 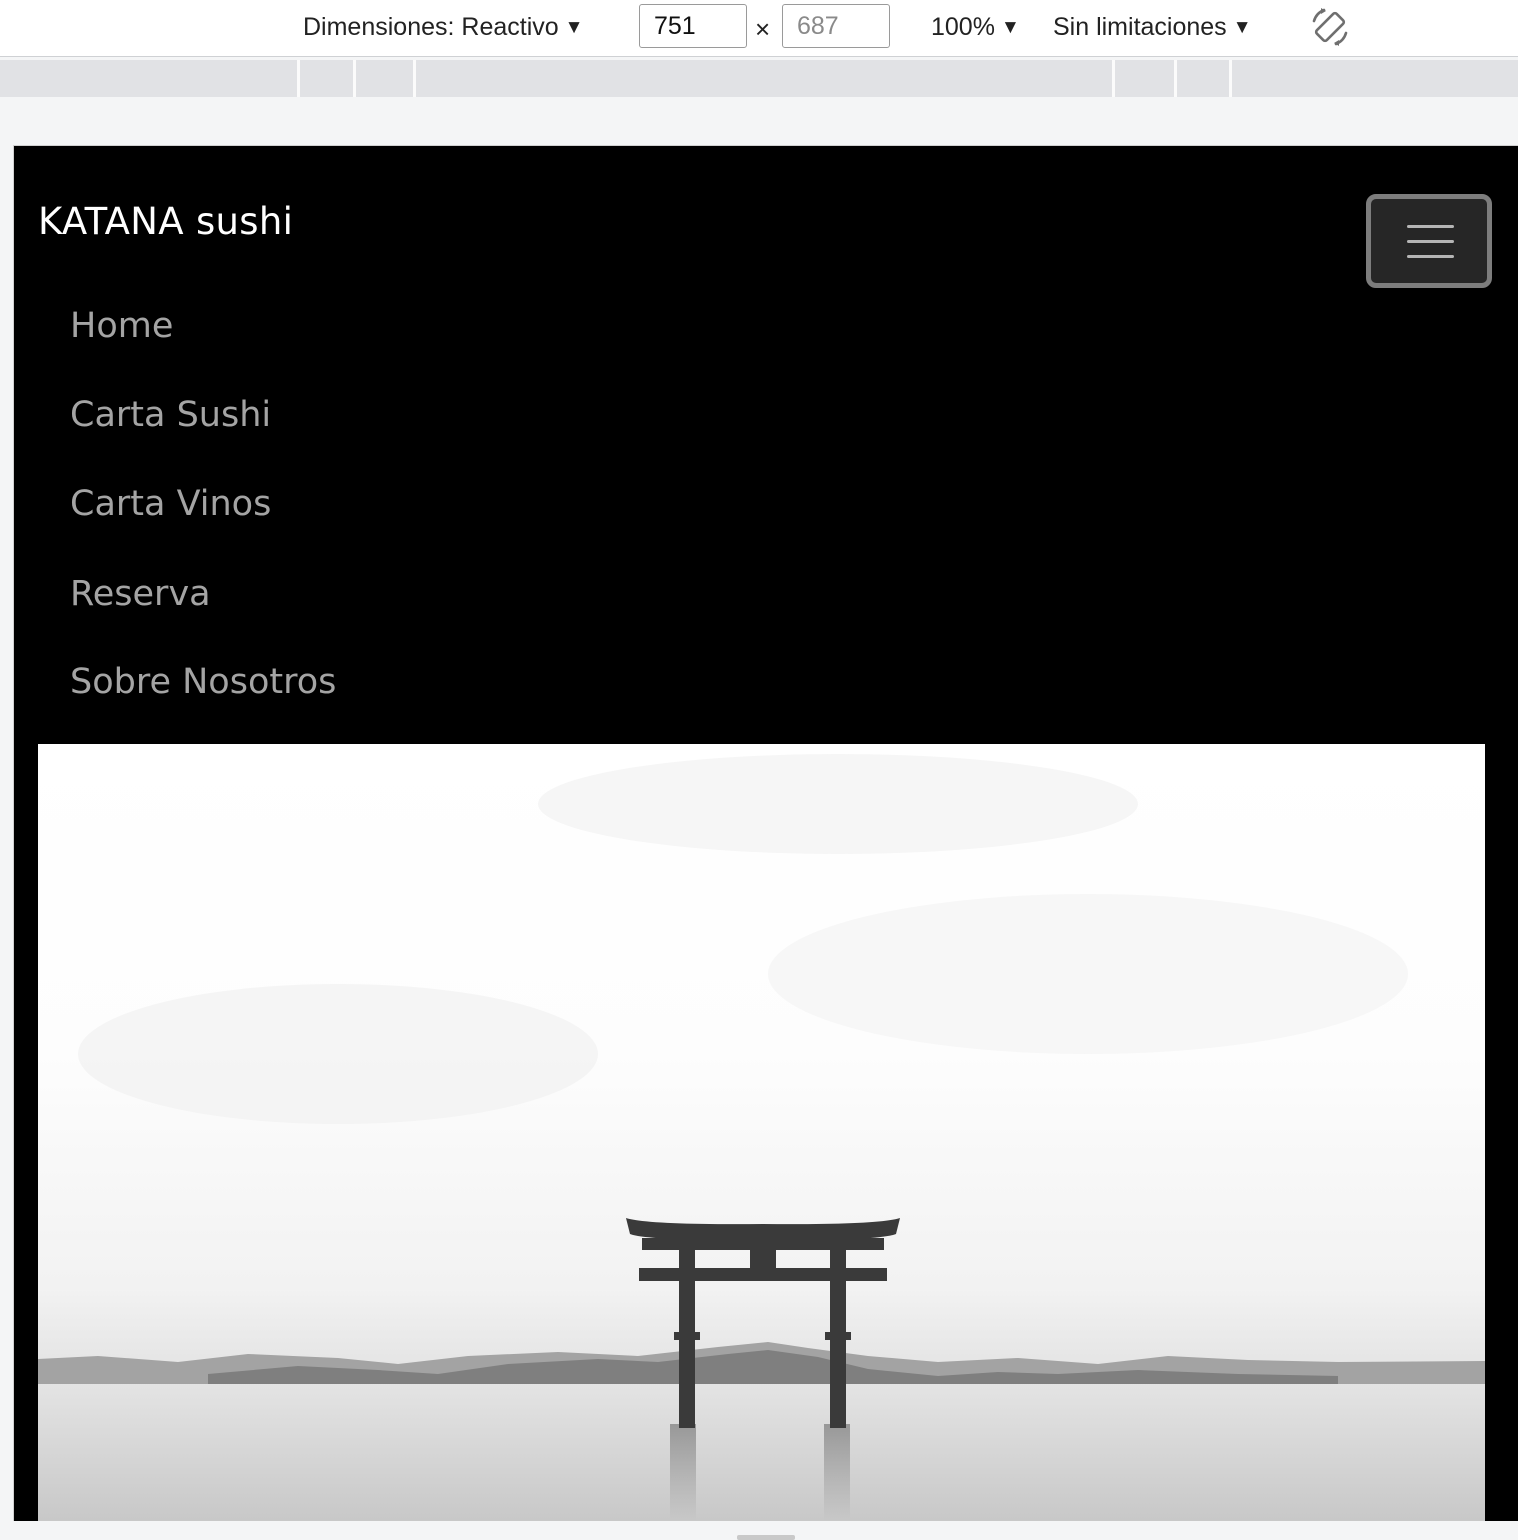 I want to click on nav-link-home: Home, so click(x=340, y=326).